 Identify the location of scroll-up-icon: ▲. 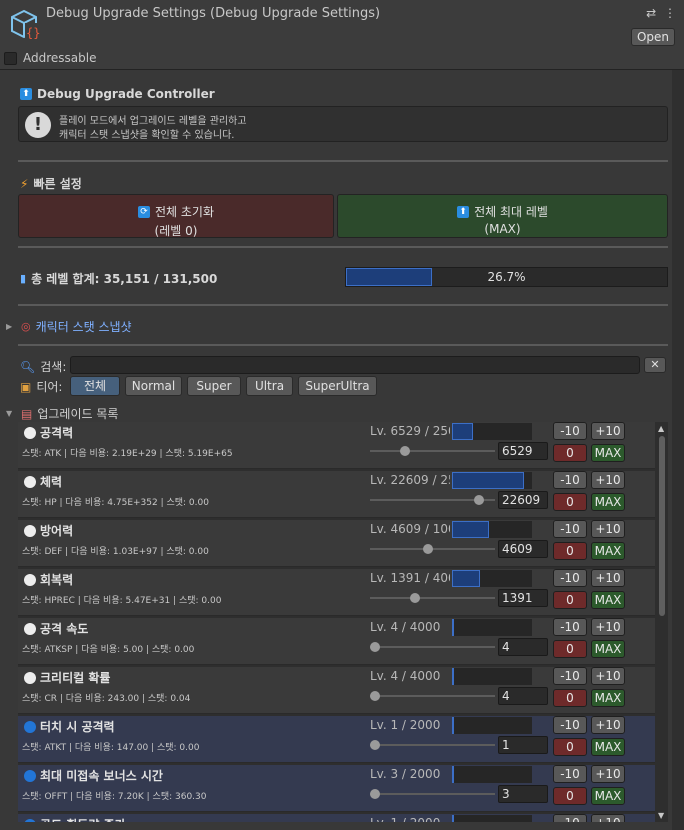
(661, 428).